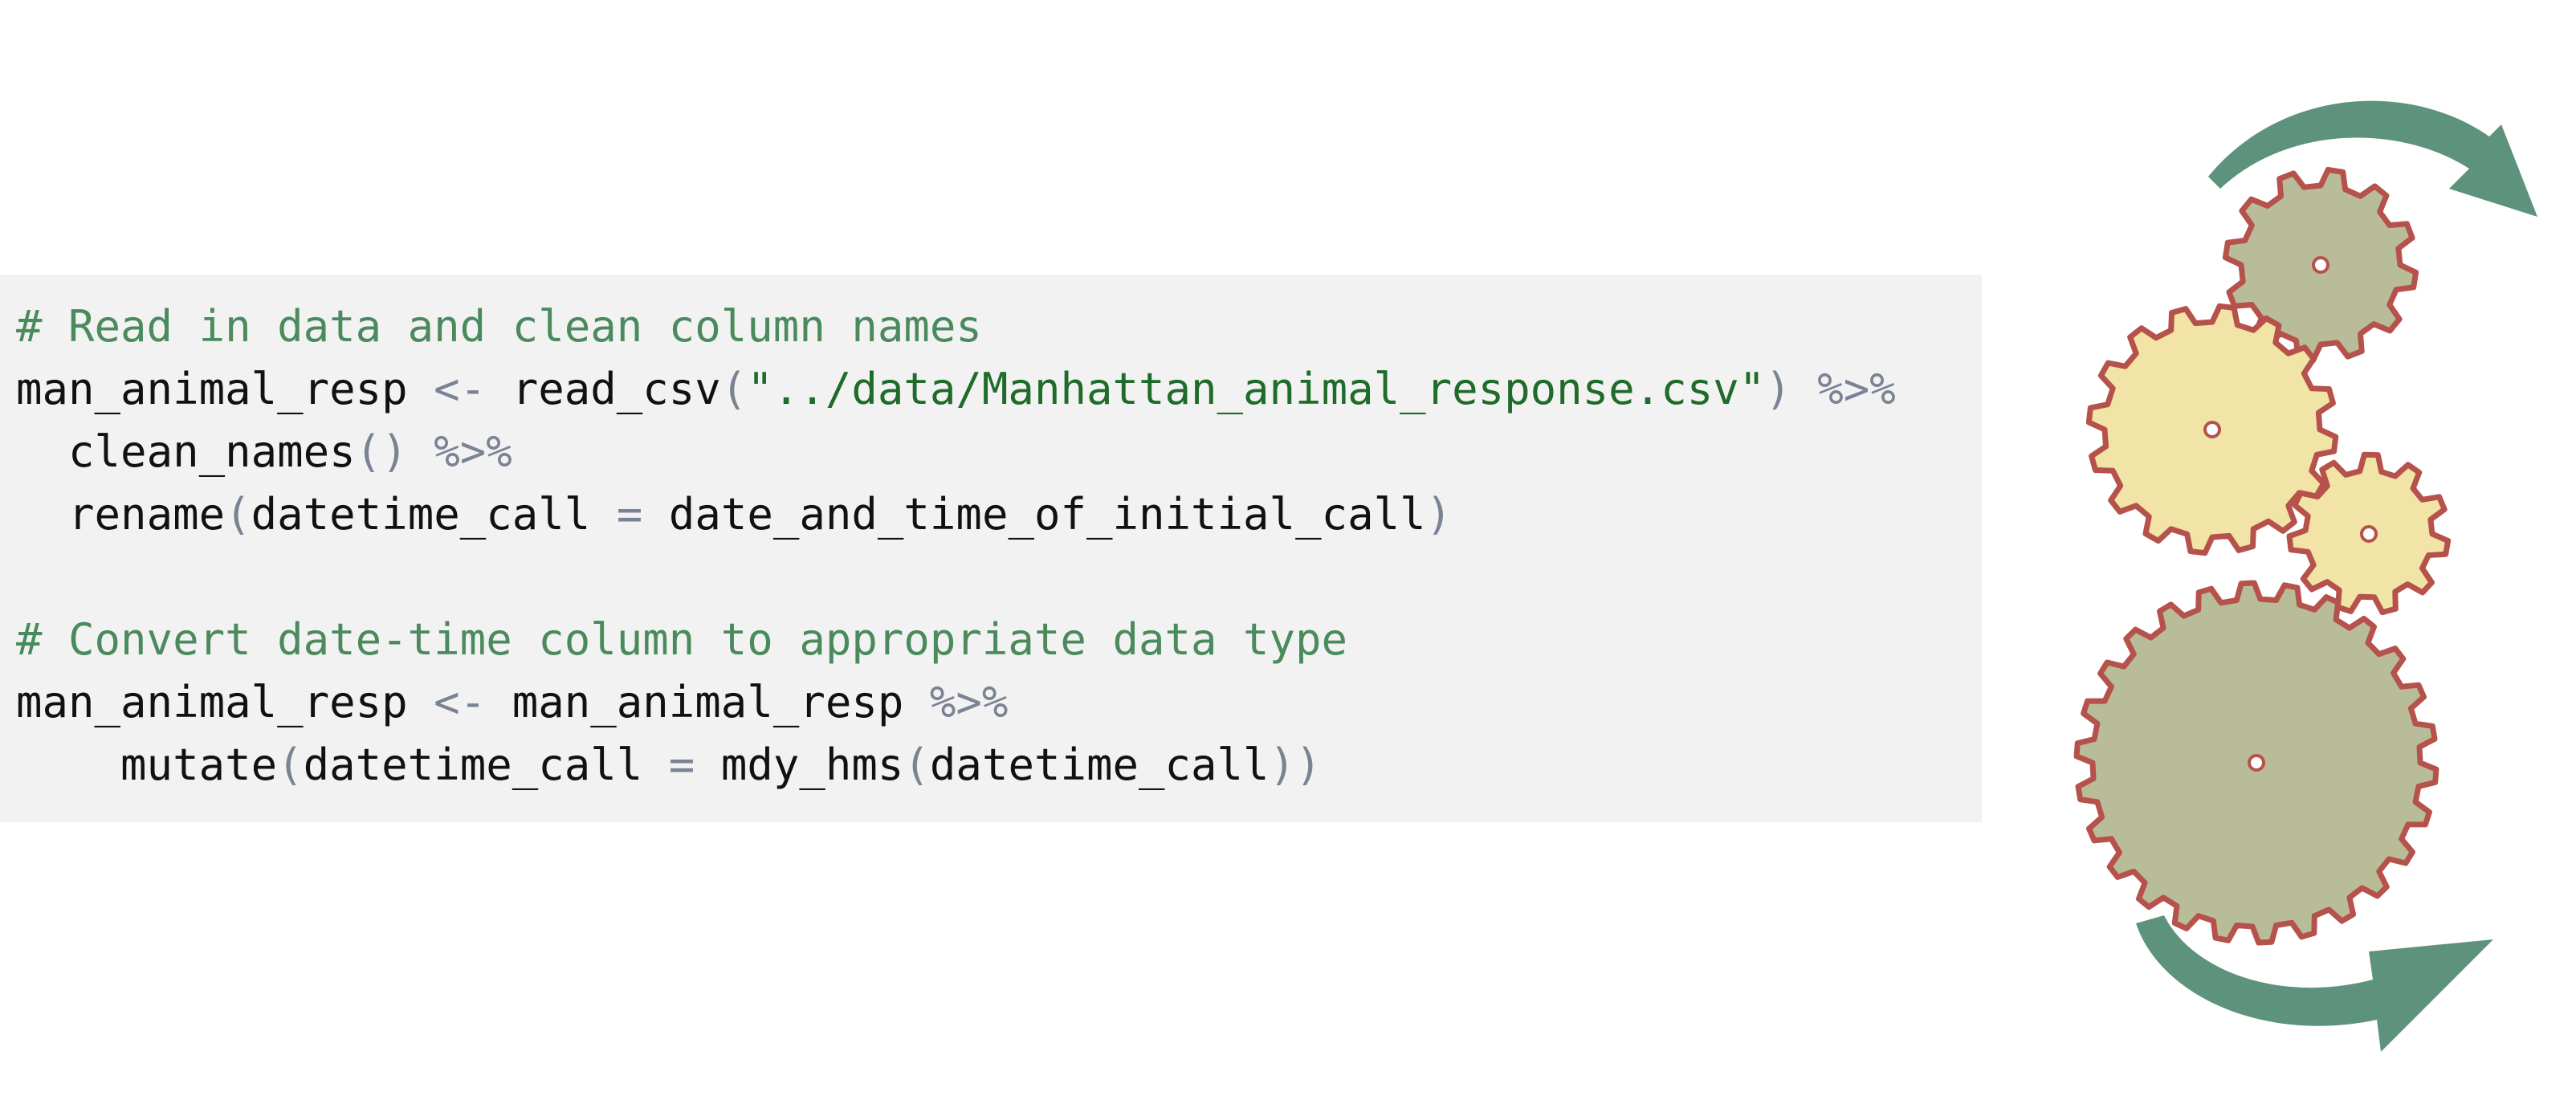 The height and width of the screenshot is (1096, 2576). What do you see at coordinates (381, 452) in the screenshot?
I see `parens: ()` at bounding box center [381, 452].